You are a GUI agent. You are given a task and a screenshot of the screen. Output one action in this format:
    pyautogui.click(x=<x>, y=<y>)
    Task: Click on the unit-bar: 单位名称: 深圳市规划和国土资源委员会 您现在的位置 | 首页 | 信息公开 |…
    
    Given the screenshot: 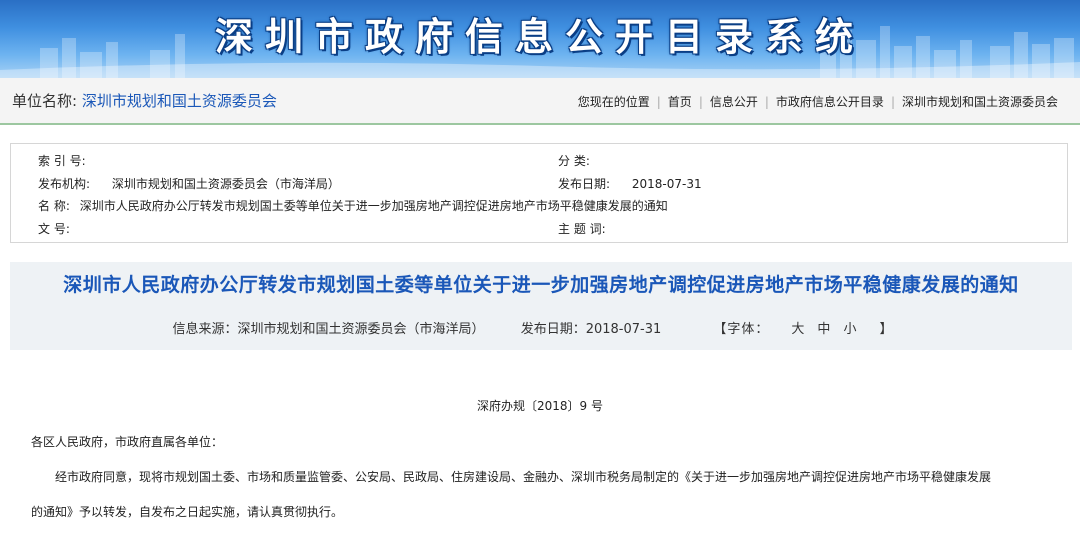 What is the action you would take?
    pyautogui.click(x=540, y=101)
    